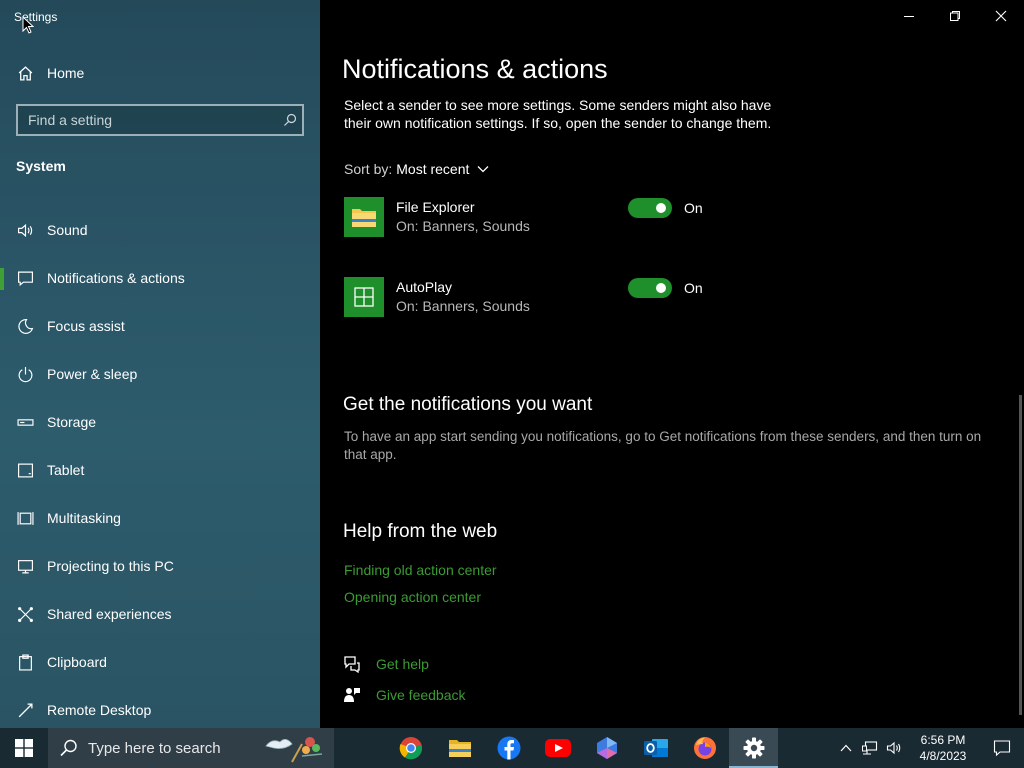 Image resolution: width=1024 pixels, height=768 pixels. Describe the element at coordinates (870, 748) in the screenshot. I see `network-button` at that location.